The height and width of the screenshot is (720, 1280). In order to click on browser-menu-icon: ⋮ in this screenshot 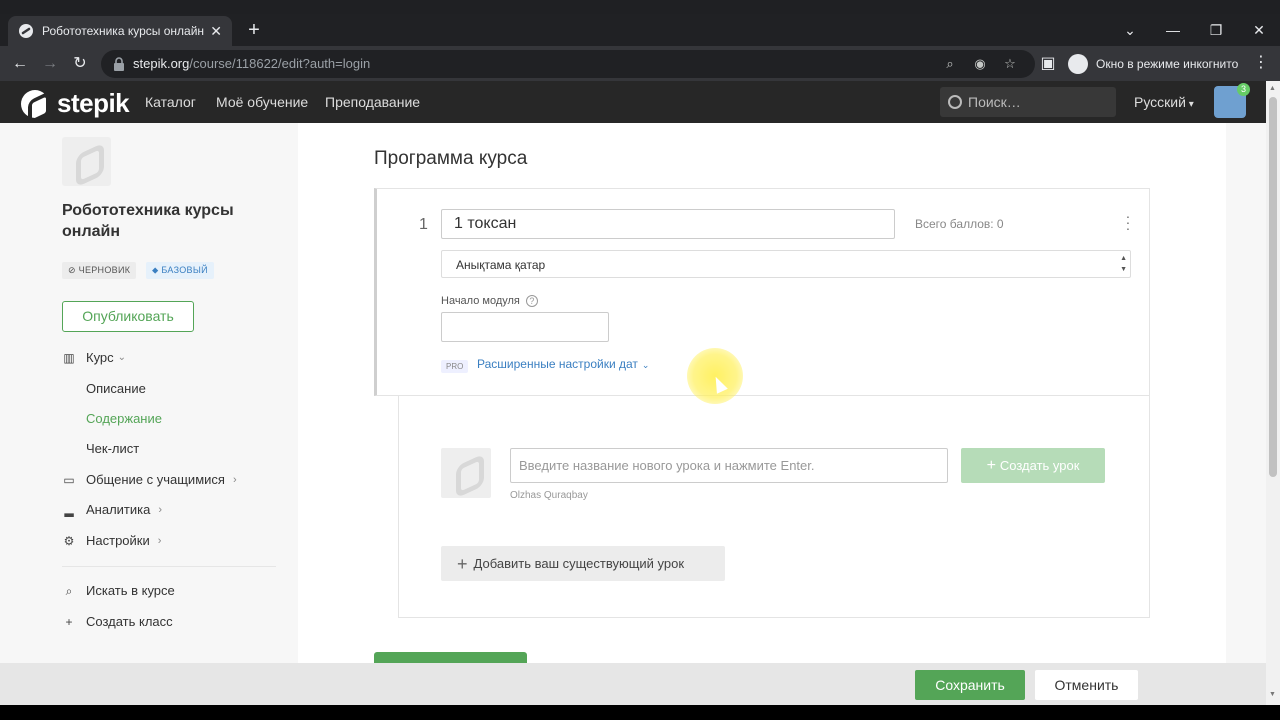, I will do `click(1261, 62)`.